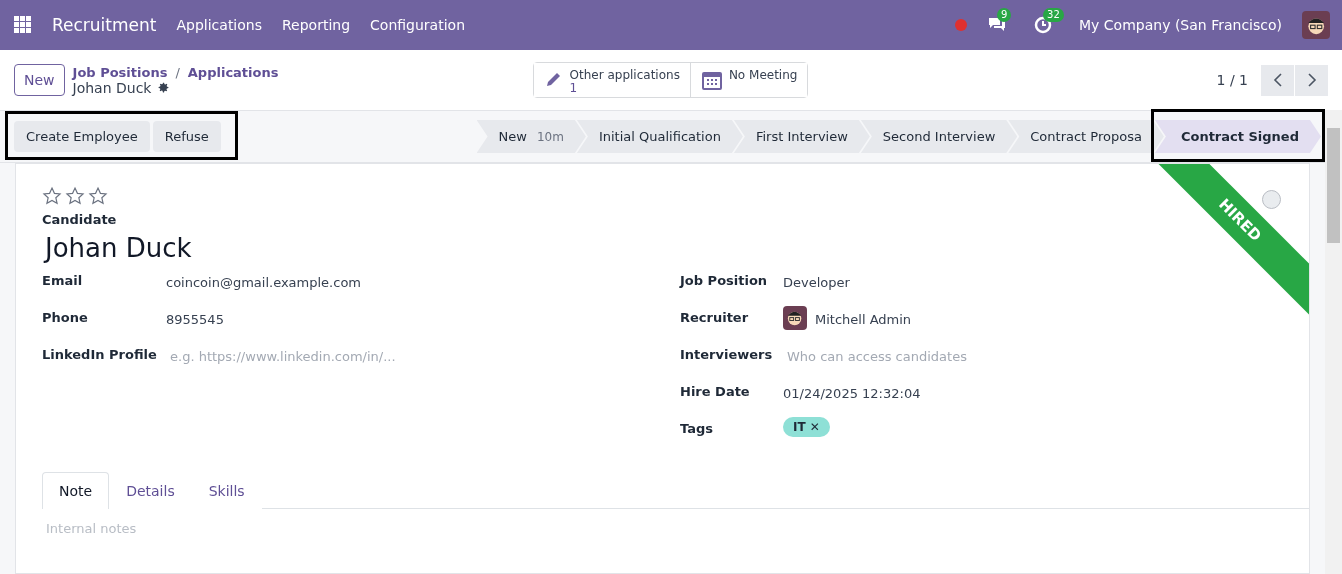 This screenshot has width=1342, height=574. I want to click on menu-item: Configuration, so click(417, 25).